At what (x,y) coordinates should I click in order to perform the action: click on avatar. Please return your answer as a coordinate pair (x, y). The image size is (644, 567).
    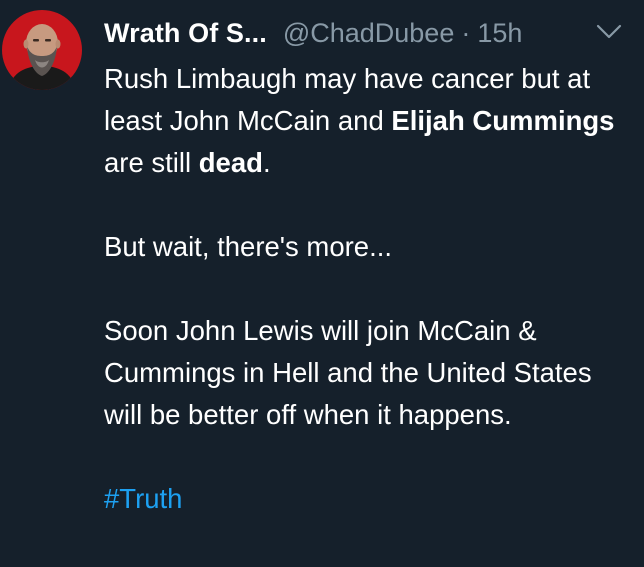
    Looking at the image, I should click on (42, 50).